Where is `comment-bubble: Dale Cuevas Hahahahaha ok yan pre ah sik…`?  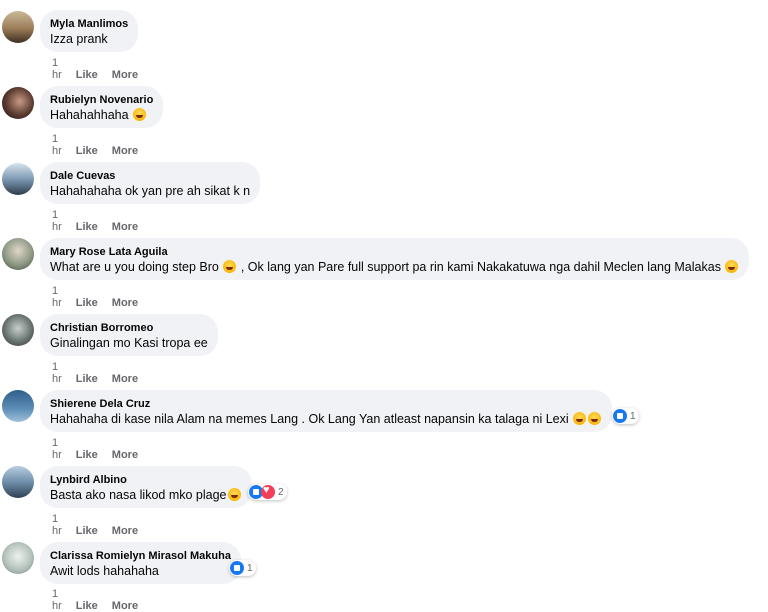
comment-bubble: Dale Cuevas Hahahahaha ok yan pre ah sik… is located at coordinates (150, 183).